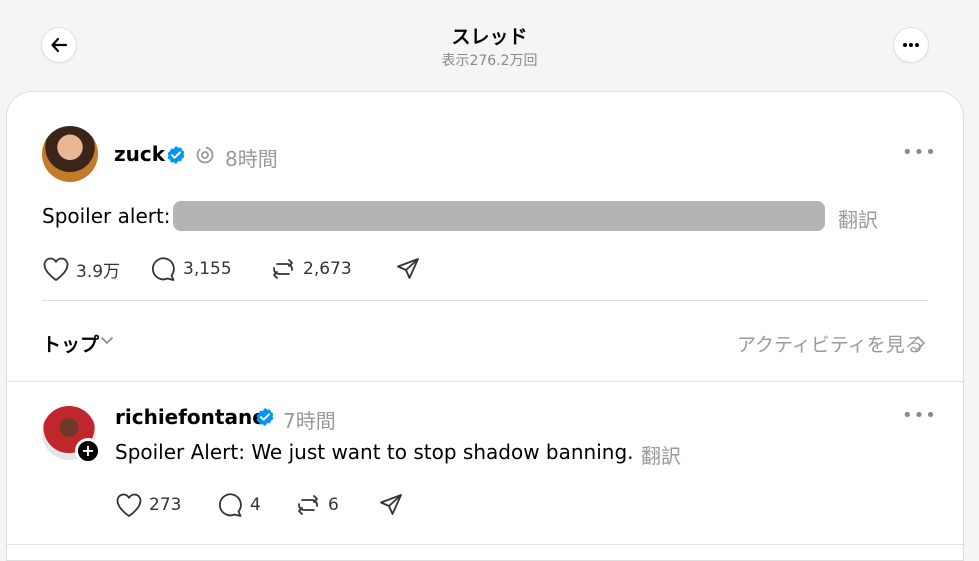 The height and width of the screenshot is (561, 979). Describe the element at coordinates (106, 216) in the screenshot. I see `post-text: Spoiler alert:` at that location.